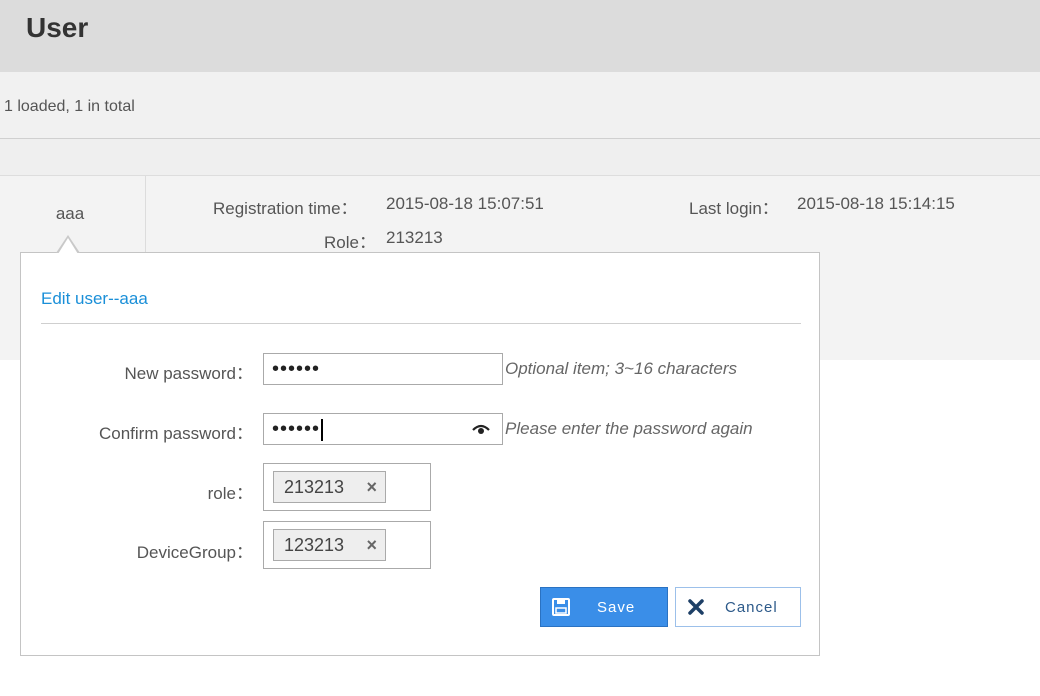  Describe the element at coordinates (520, 36) in the screenshot. I see `page-header: User` at that location.